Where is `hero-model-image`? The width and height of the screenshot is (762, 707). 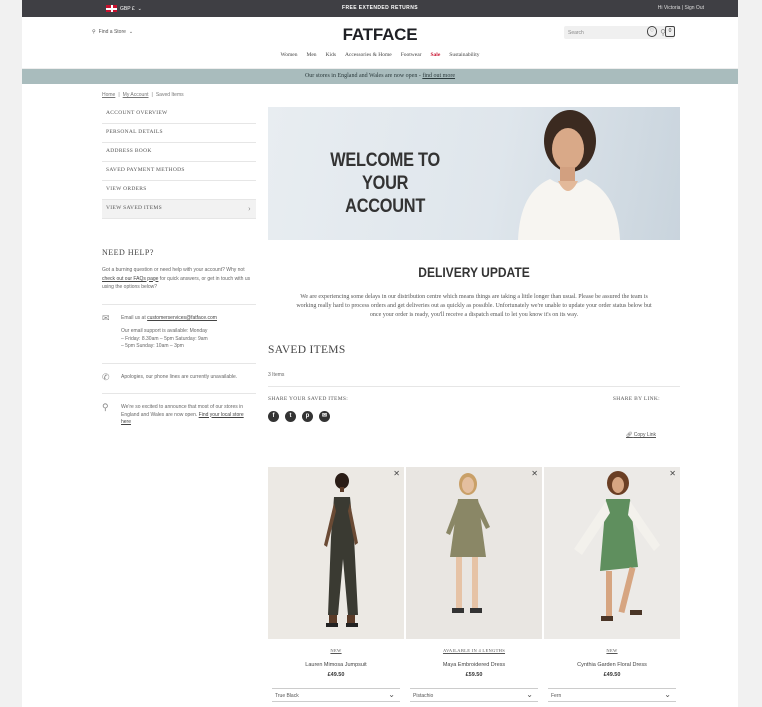
hero-model-image is located at coordinates (569, 175).